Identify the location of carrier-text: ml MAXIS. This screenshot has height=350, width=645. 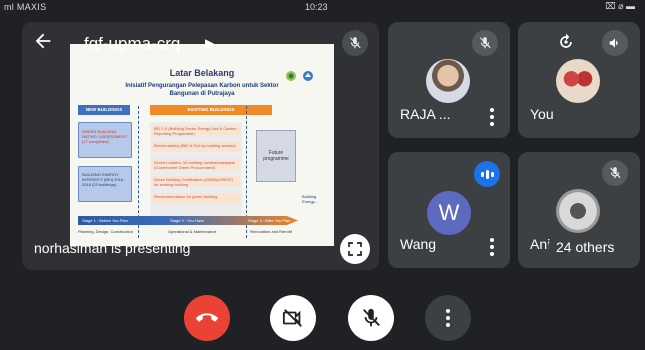
(25, 7).